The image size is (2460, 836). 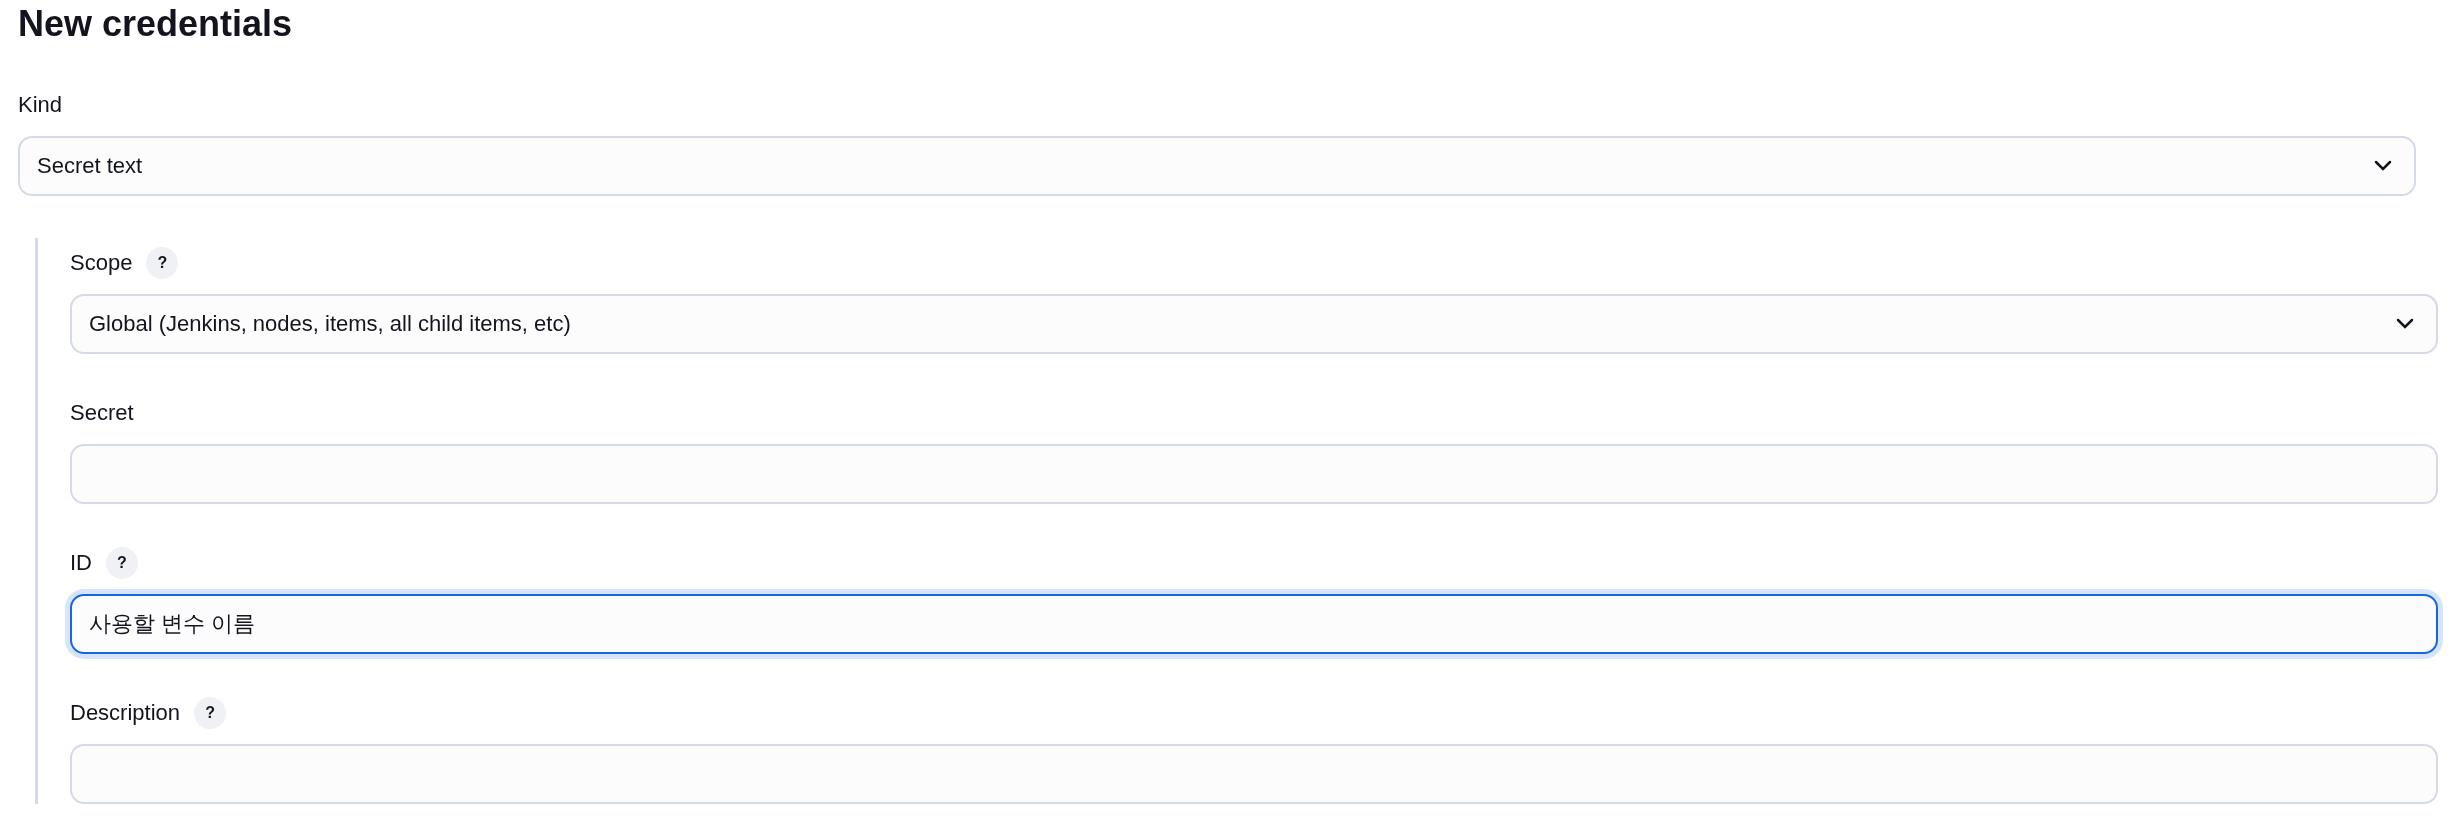 I want to click on field-label: ID, so click(x=81, y=563).